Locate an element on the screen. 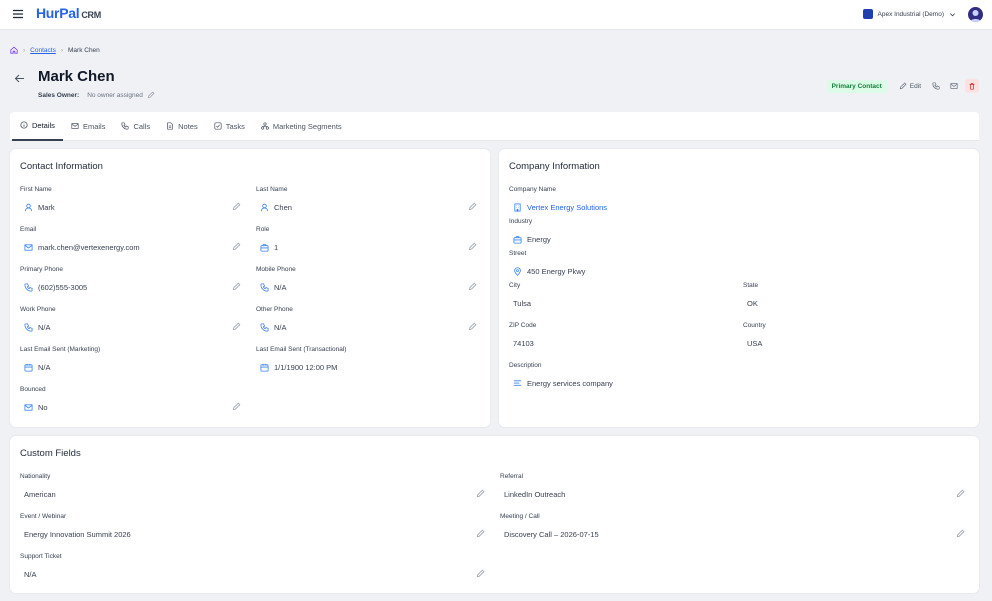  field-value: 1 is located at coordinates (276, 247).